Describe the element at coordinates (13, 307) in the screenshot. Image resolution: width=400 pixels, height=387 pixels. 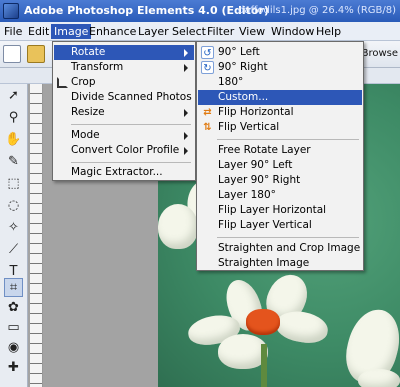
I see `cookie-cutter-tool-icon: ✿` at that location.